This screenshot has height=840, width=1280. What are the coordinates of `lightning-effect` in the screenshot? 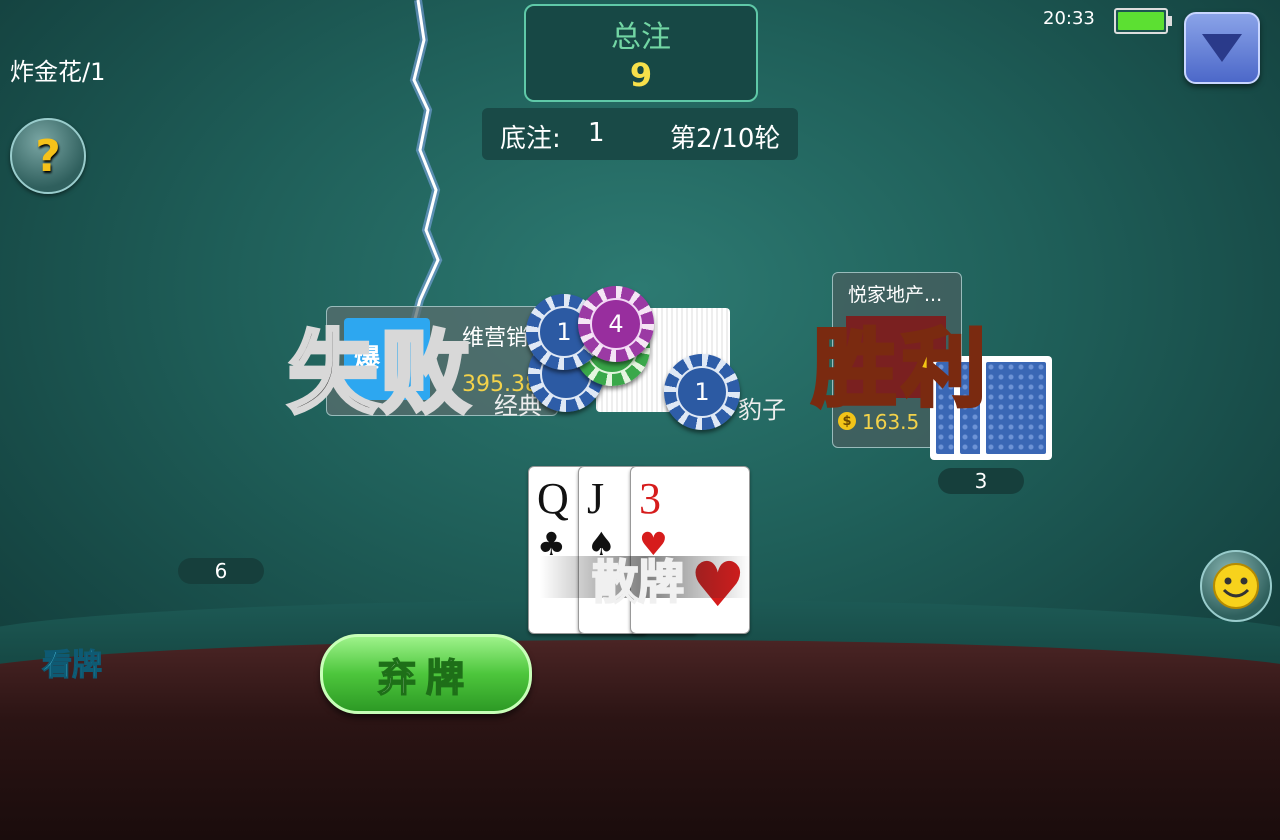 It's located at (425, 166).